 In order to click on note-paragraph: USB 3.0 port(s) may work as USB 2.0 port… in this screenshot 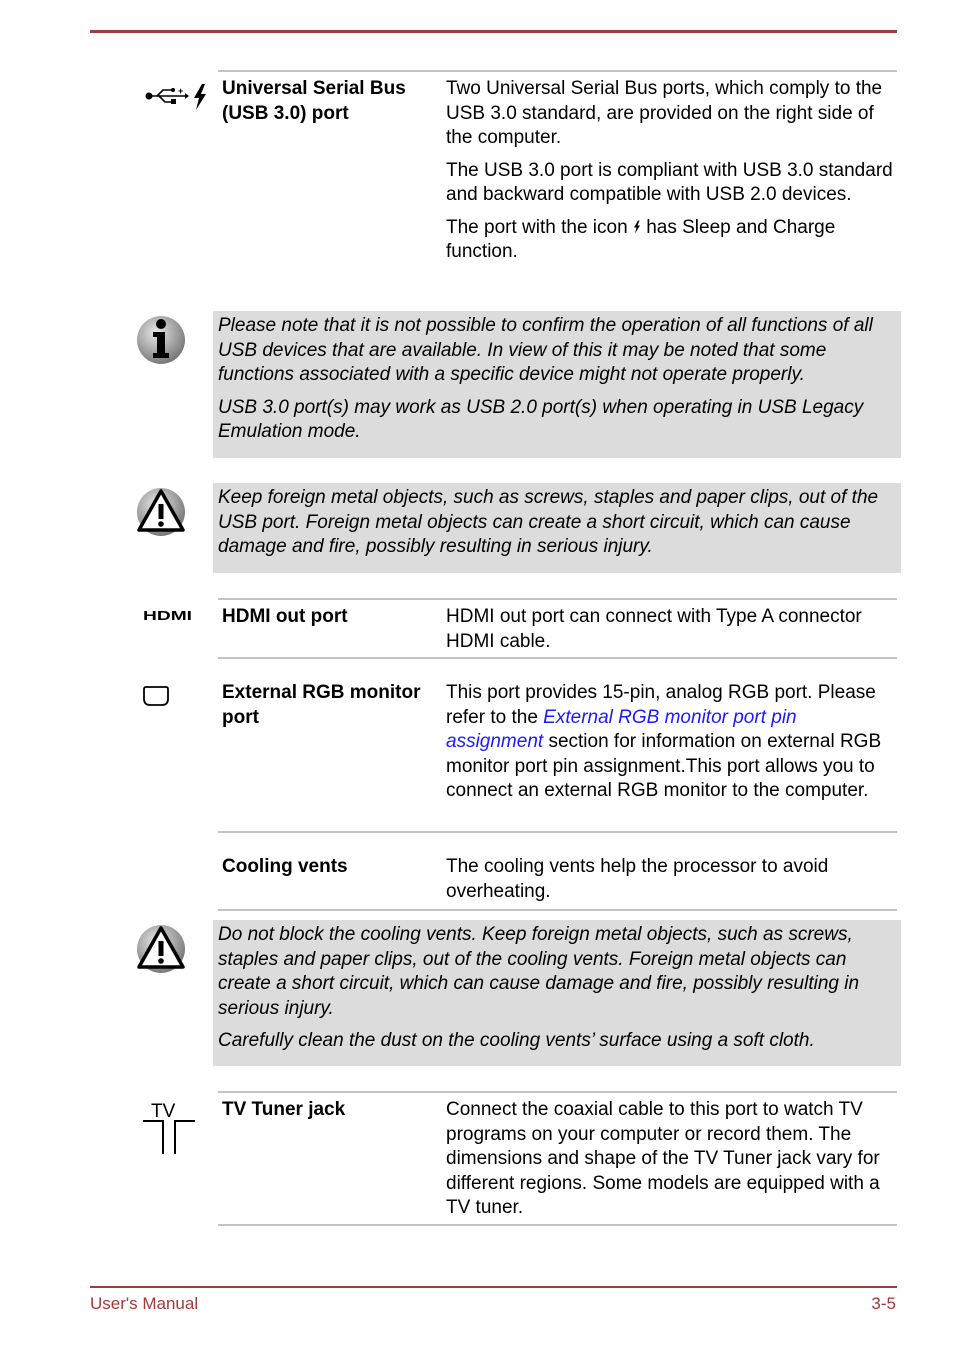, I will do `click(541, 419)`.